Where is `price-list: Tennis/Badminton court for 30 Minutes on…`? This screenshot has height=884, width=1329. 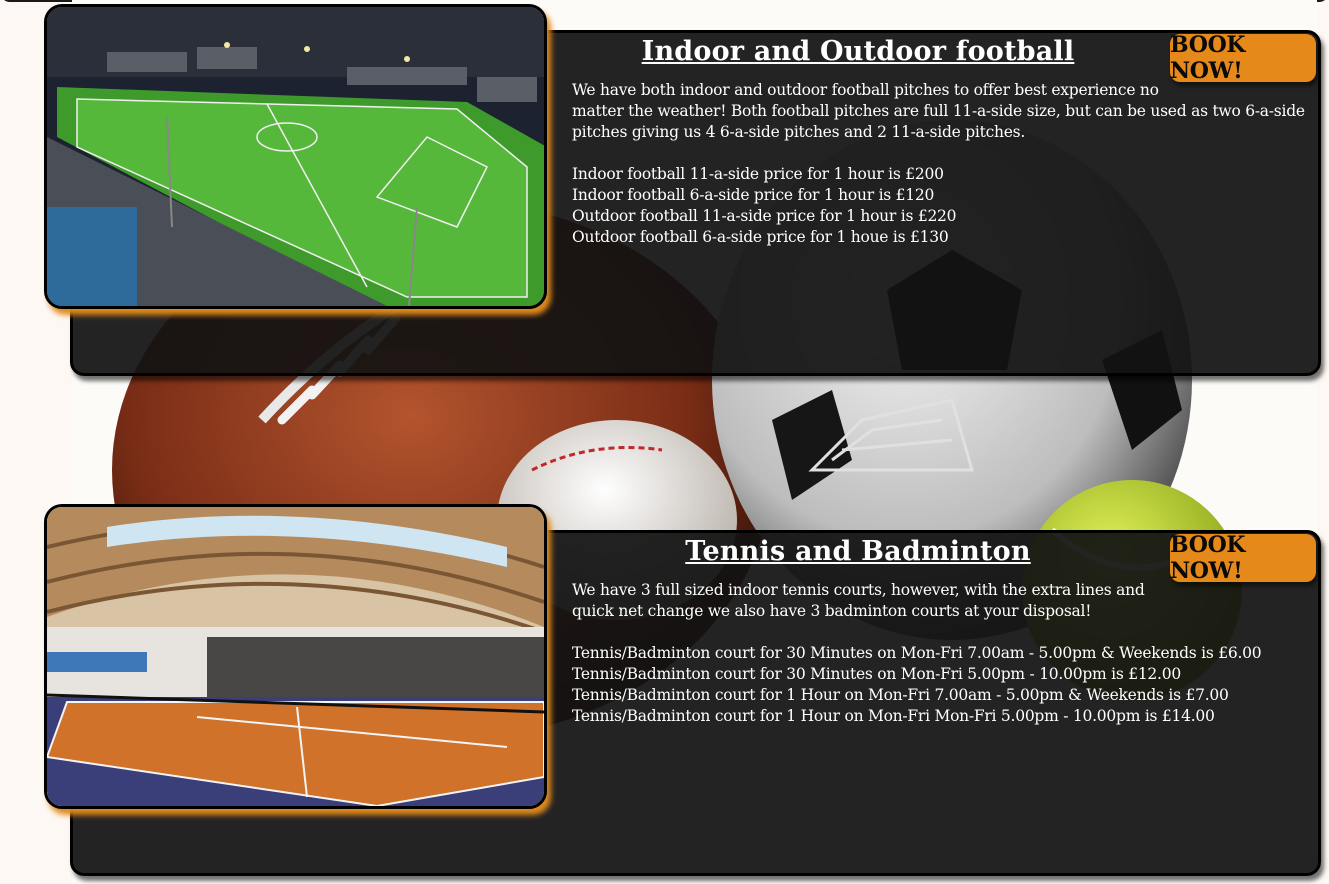
price-list: Tennis/Badminton court for 30 Minutes on… is located at coordinates (932, 685).